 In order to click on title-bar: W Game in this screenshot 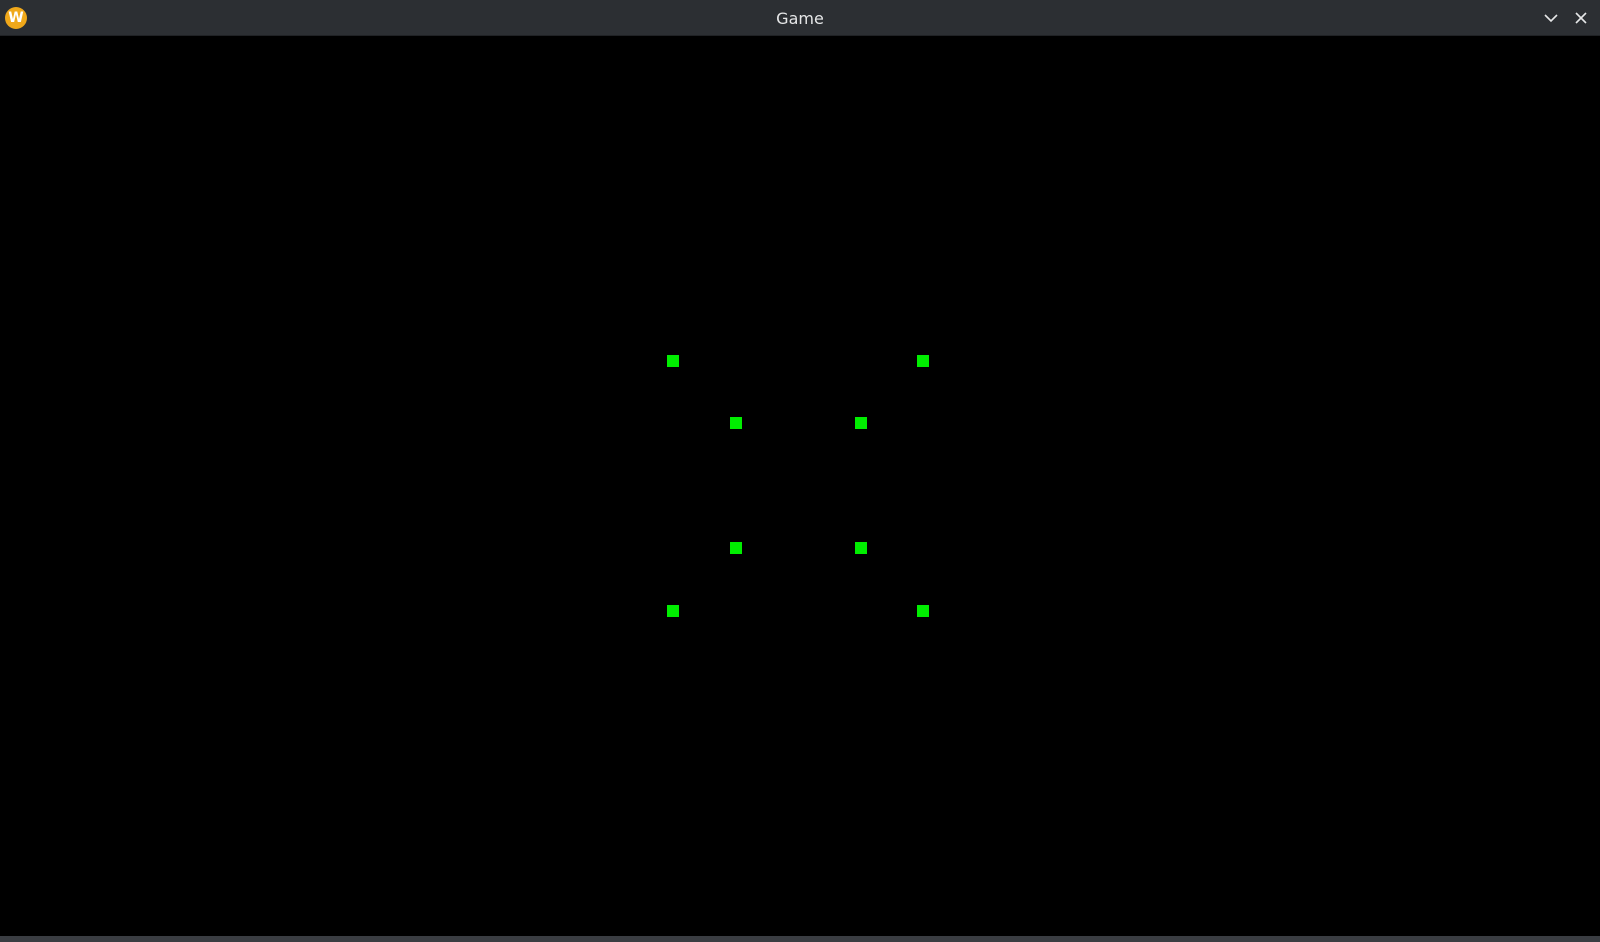, I will do `click(800, 18)`.